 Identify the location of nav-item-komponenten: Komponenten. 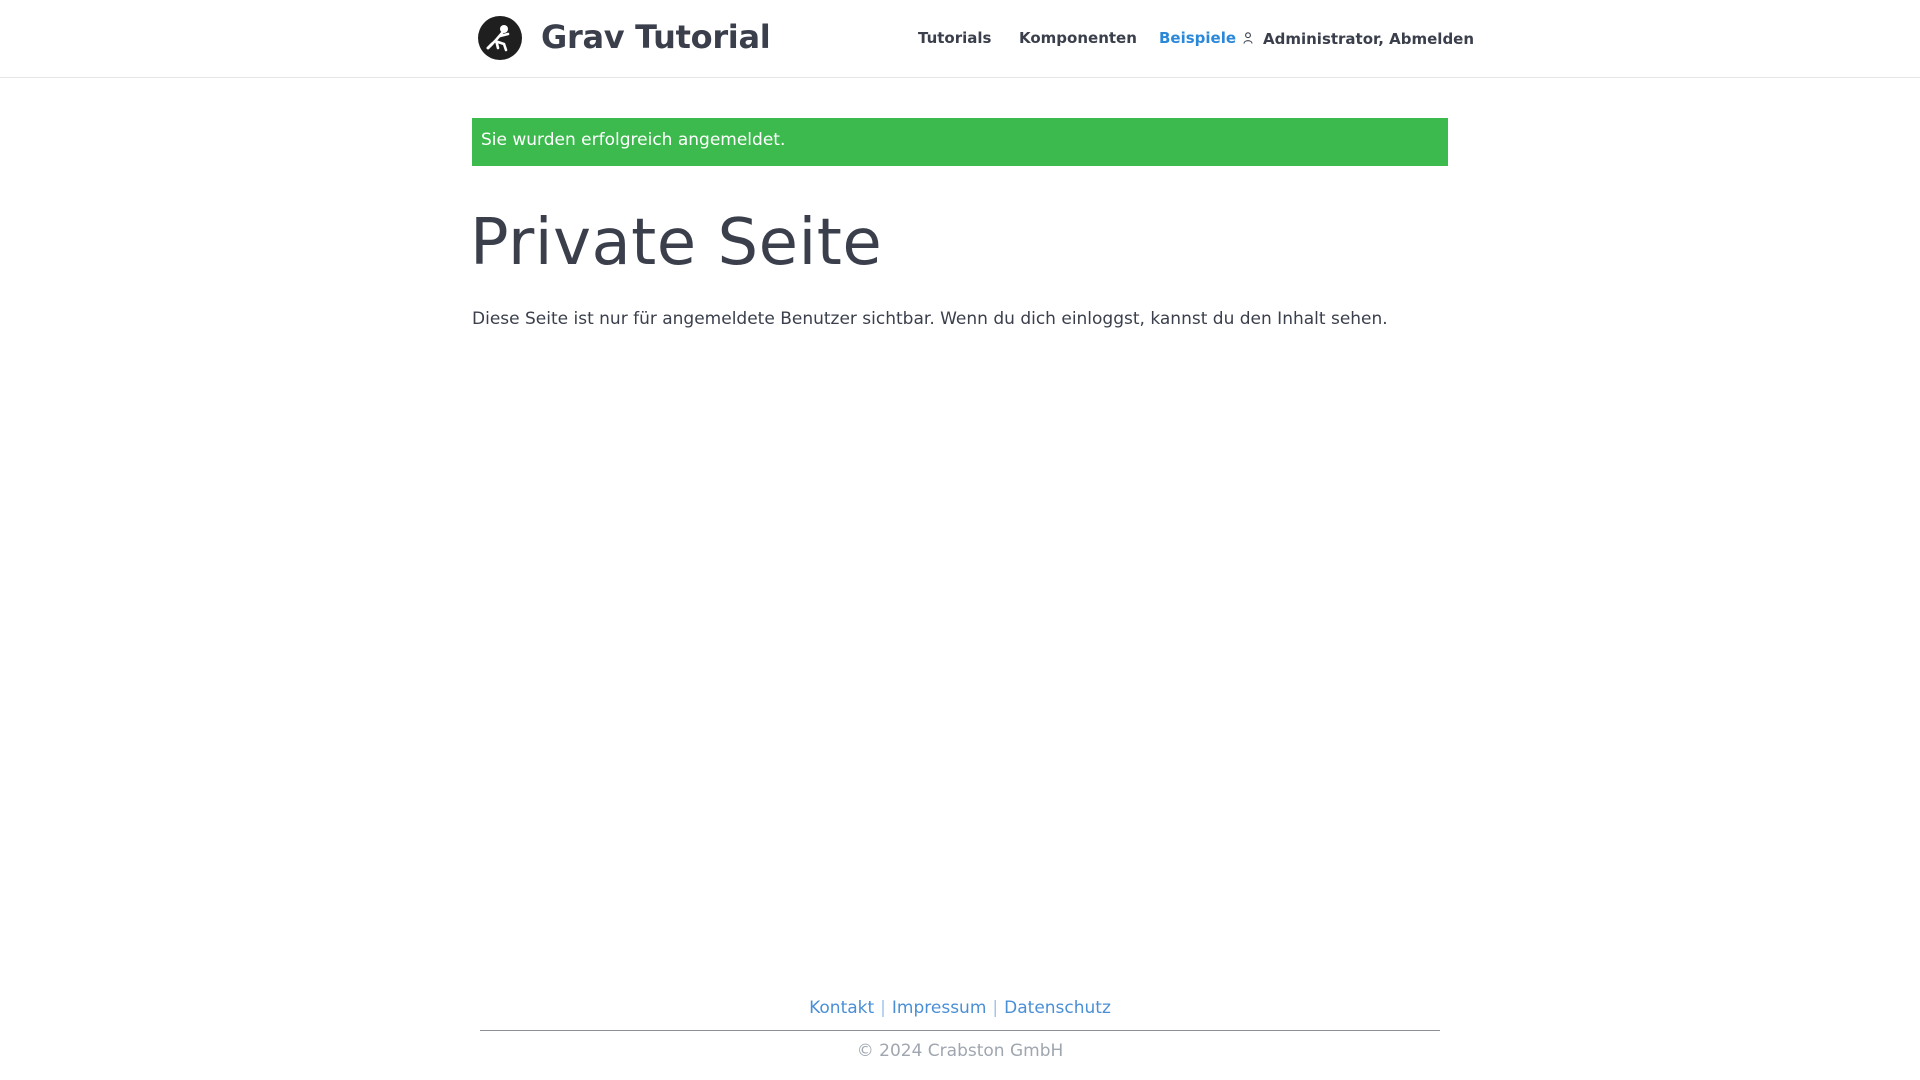
(1078, 38).